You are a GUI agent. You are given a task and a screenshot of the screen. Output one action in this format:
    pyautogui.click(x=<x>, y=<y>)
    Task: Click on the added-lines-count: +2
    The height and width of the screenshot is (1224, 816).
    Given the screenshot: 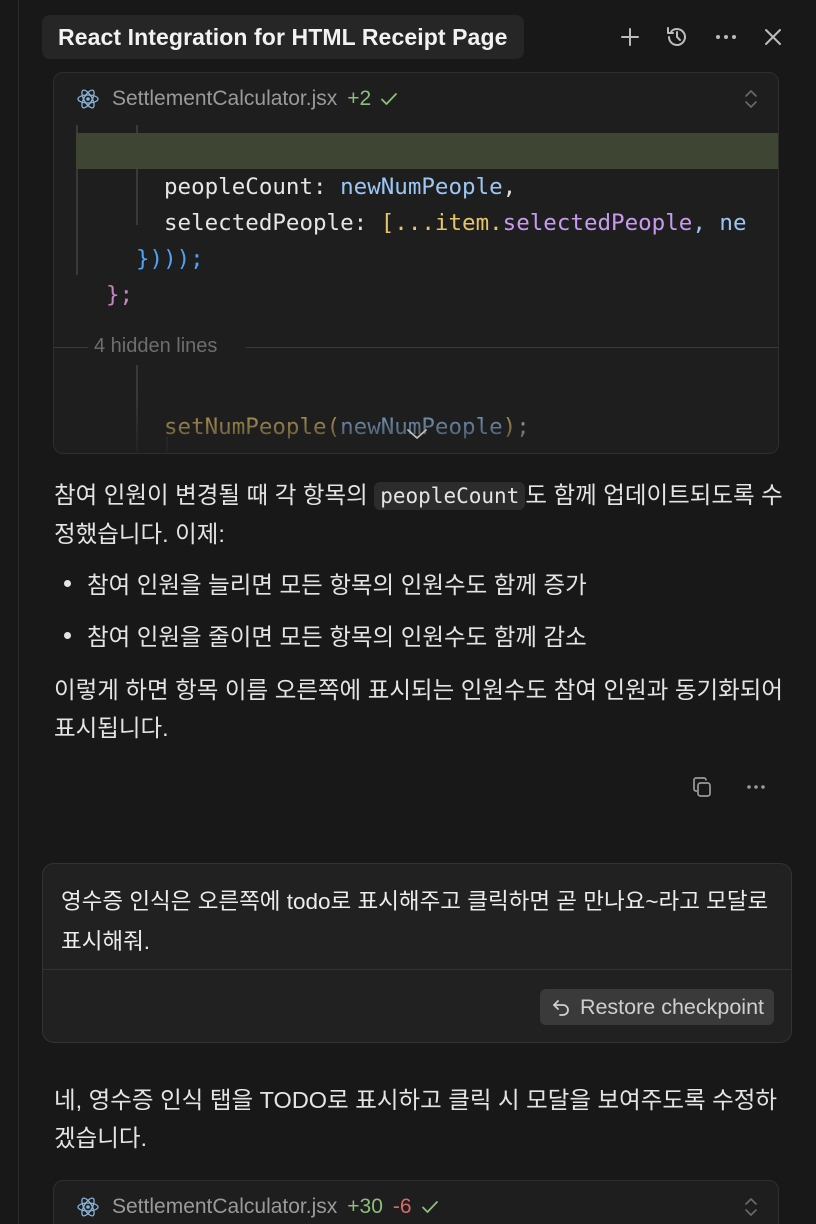 What is the action you would take?
    pyautogui.click(x=359, y=98)
    